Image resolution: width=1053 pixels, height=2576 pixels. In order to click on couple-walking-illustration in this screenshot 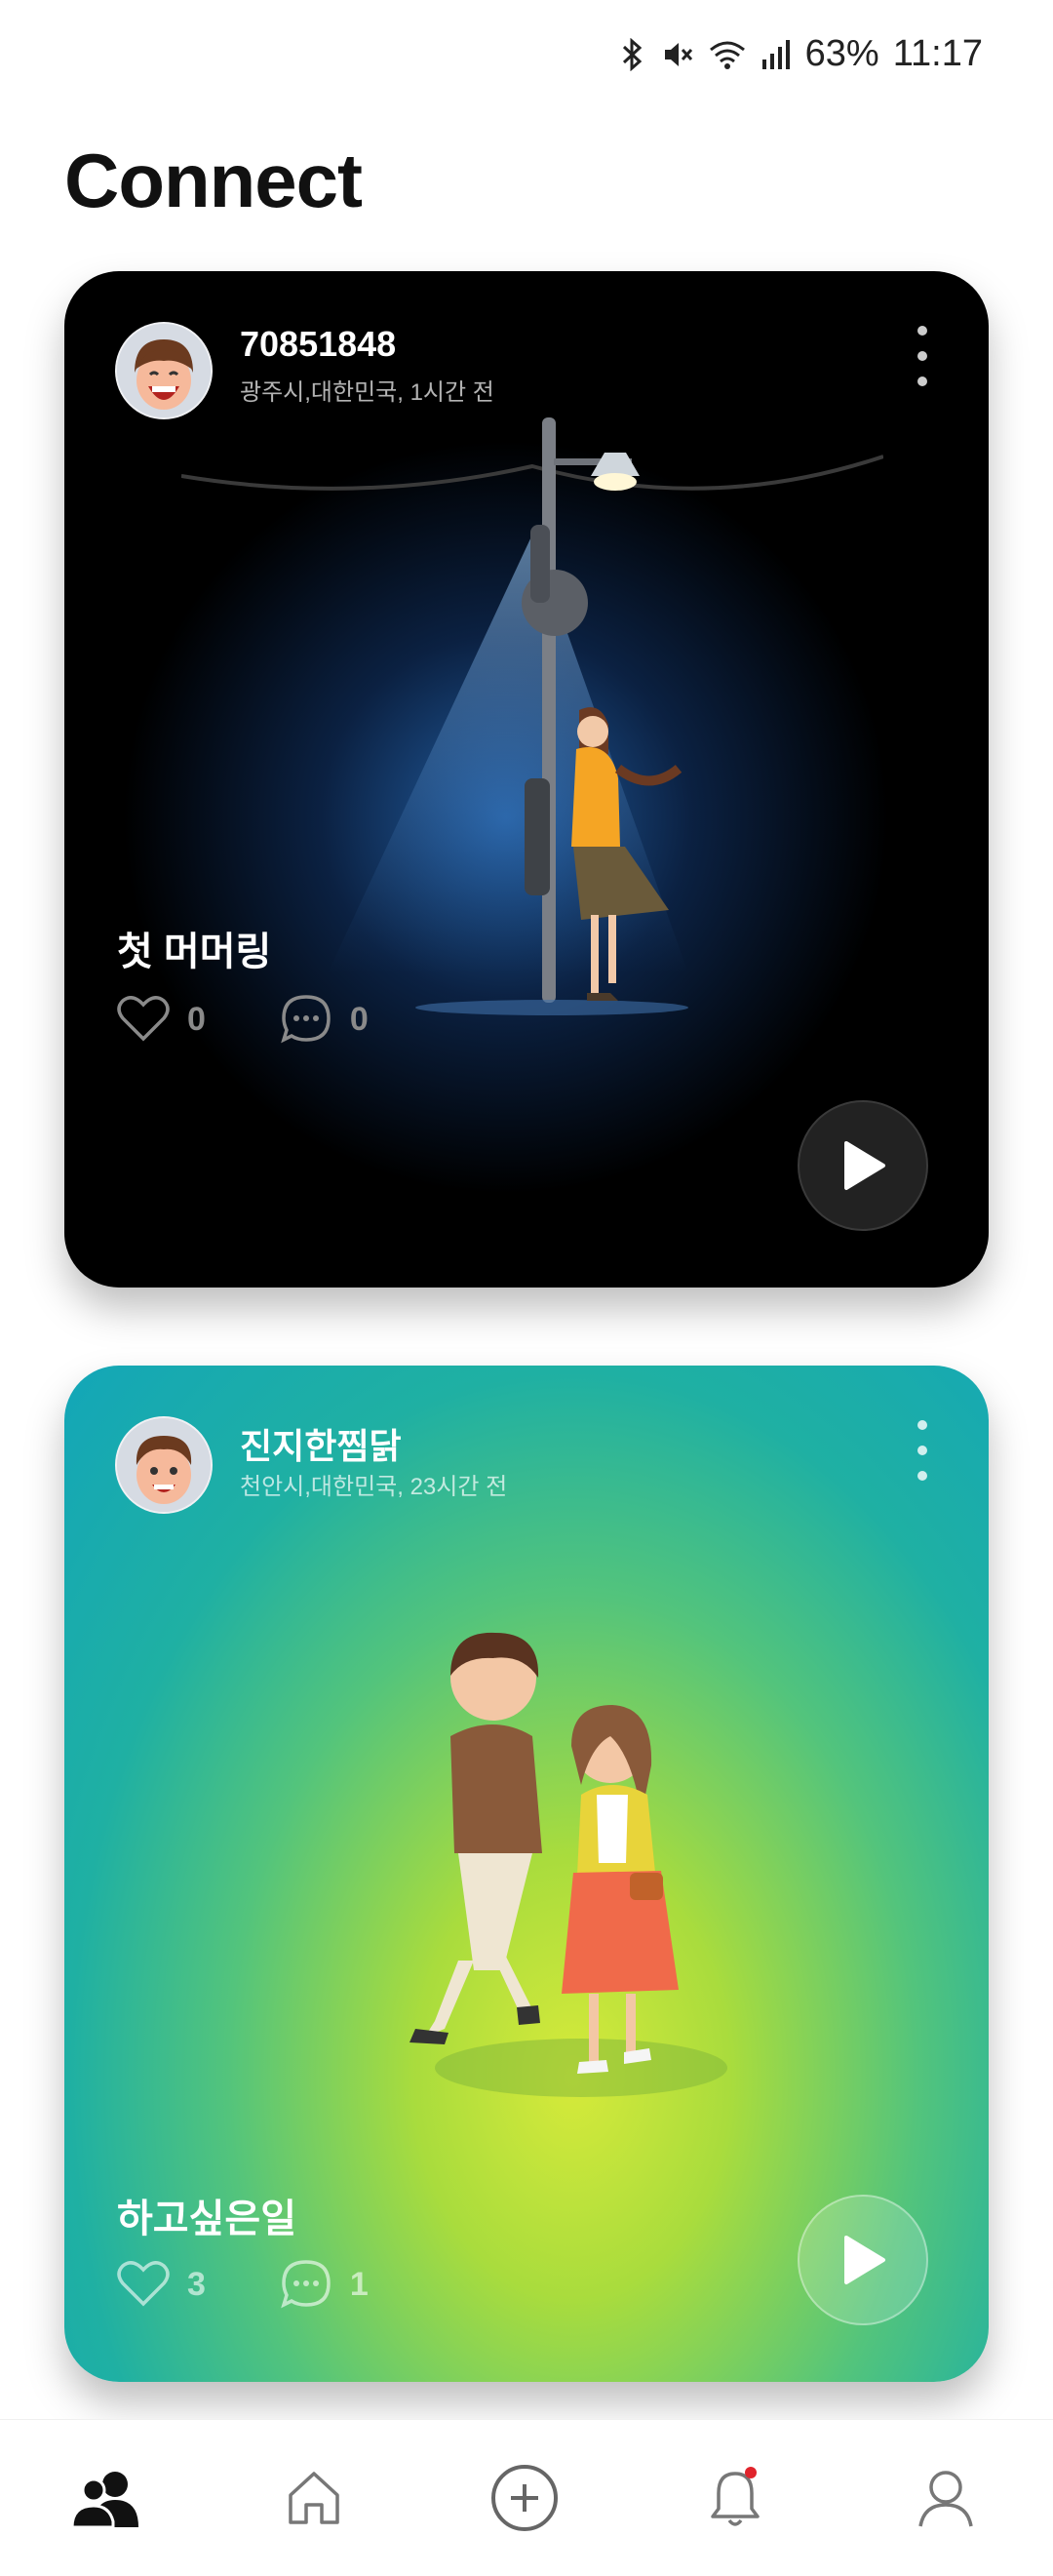, I will do `click(568, 1864)`.